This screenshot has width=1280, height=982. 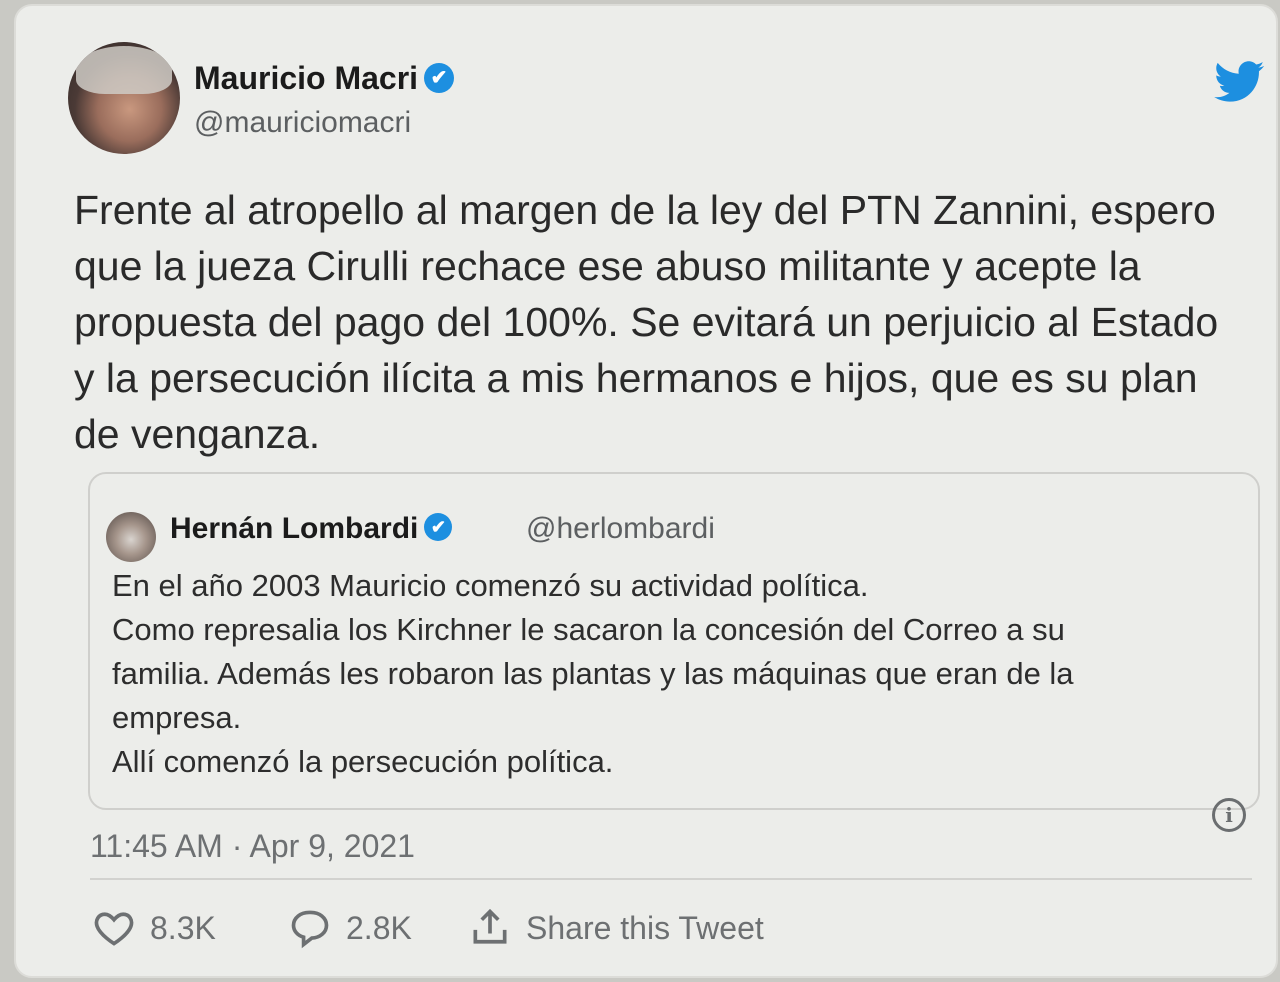 I want to click on share-label: Share this Tweet, so click(x=645, y=927).